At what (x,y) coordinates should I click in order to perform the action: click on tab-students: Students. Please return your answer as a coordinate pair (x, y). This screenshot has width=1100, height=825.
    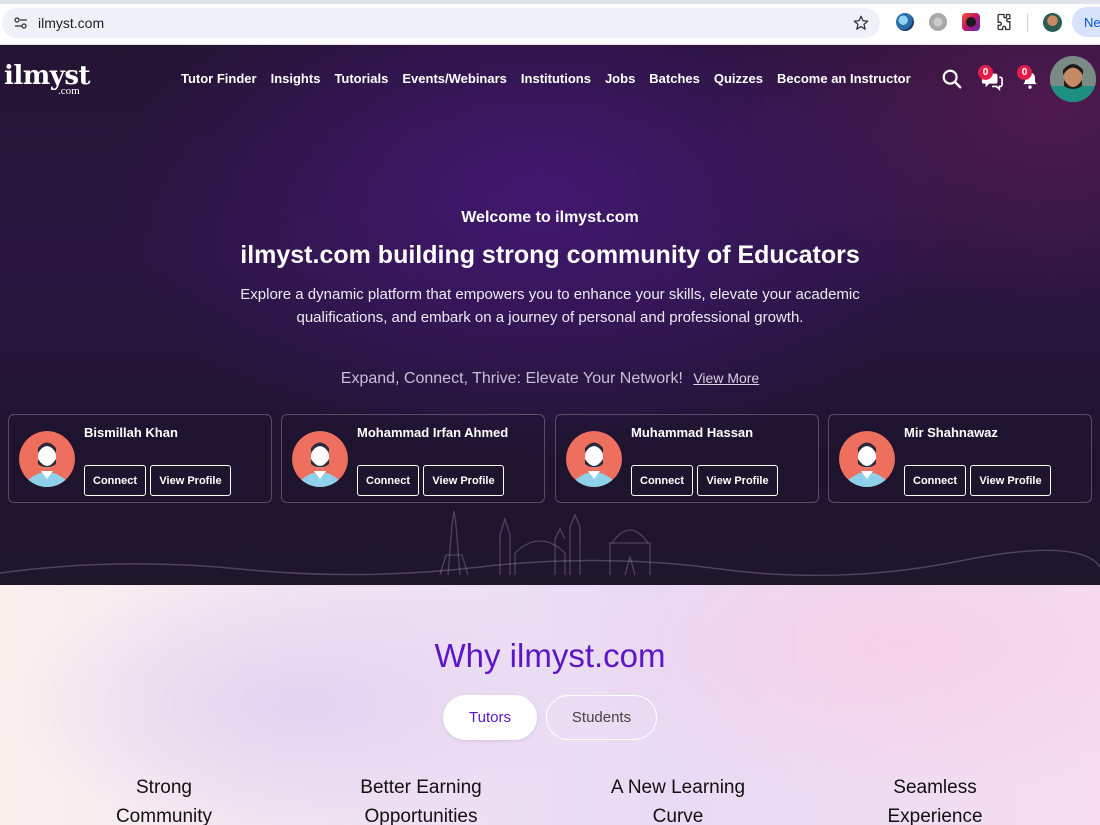
    Looking at the image, I should click on (601, 717).